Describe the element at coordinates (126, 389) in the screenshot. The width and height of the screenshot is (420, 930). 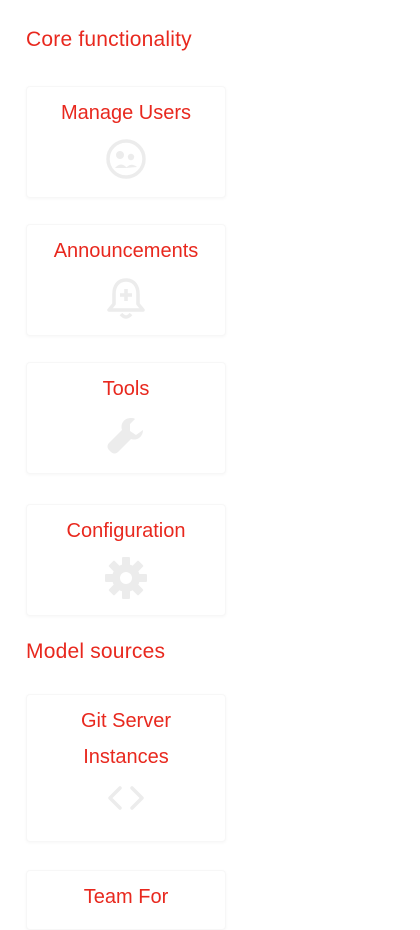
I see `card-label: Tools` at that location.